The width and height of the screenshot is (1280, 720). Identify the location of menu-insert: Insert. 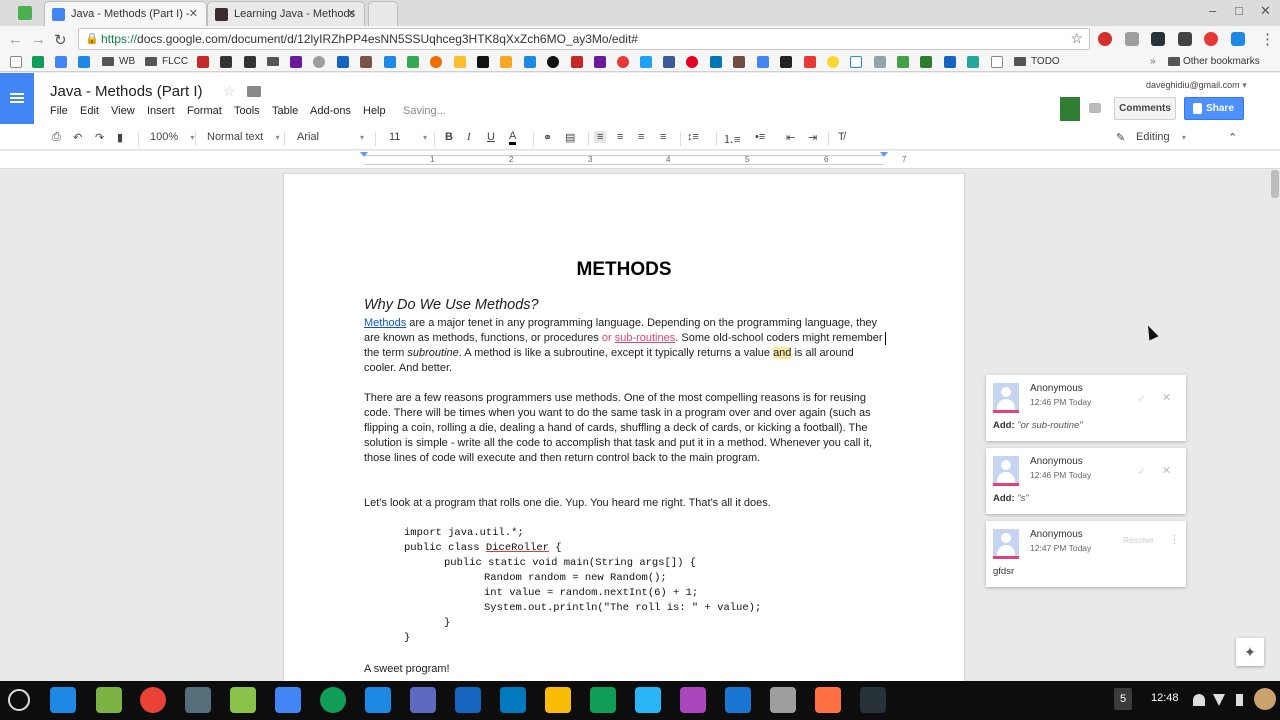
(161, 111).